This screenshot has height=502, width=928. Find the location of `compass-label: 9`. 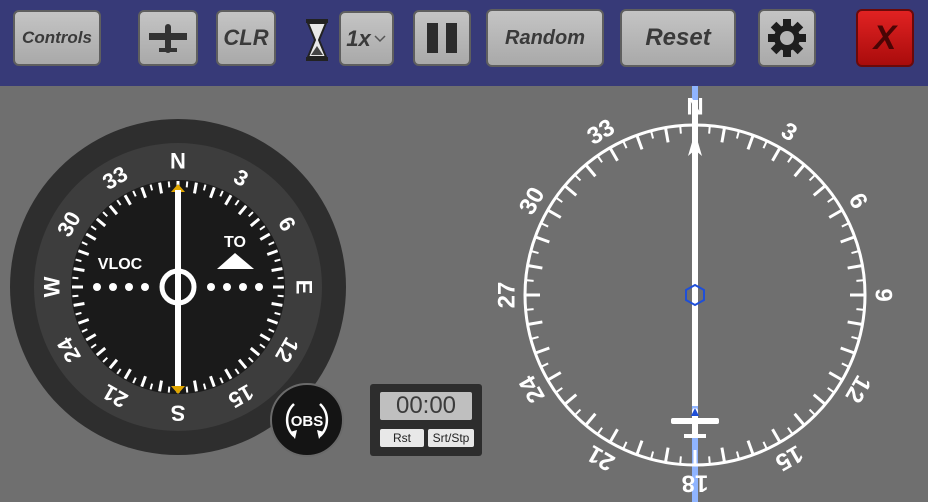

compass-label: 9 is located at coordinates (883, 294).